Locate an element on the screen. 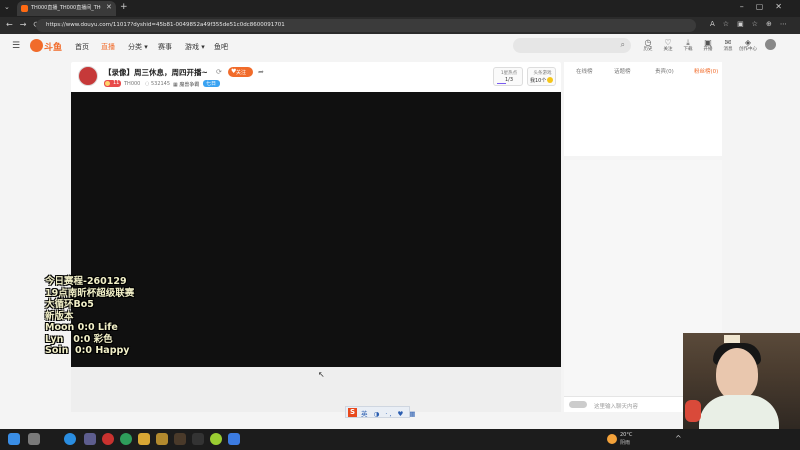 This screenshot has height=450, width=800. search-icon: ⌕ is located at coordinates (623, 45).